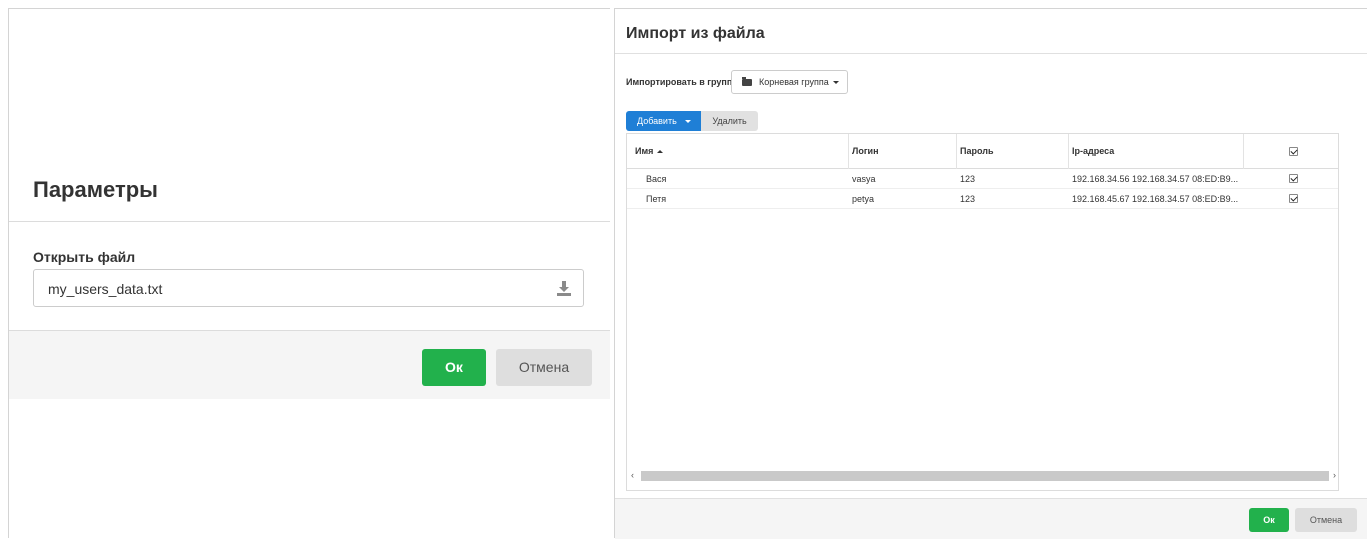 The height and width of the screenshot is (539, 1367). Describe the element at coordinates (1293, 151) in the screenshot. I see `select-all-checkbox` at that location.